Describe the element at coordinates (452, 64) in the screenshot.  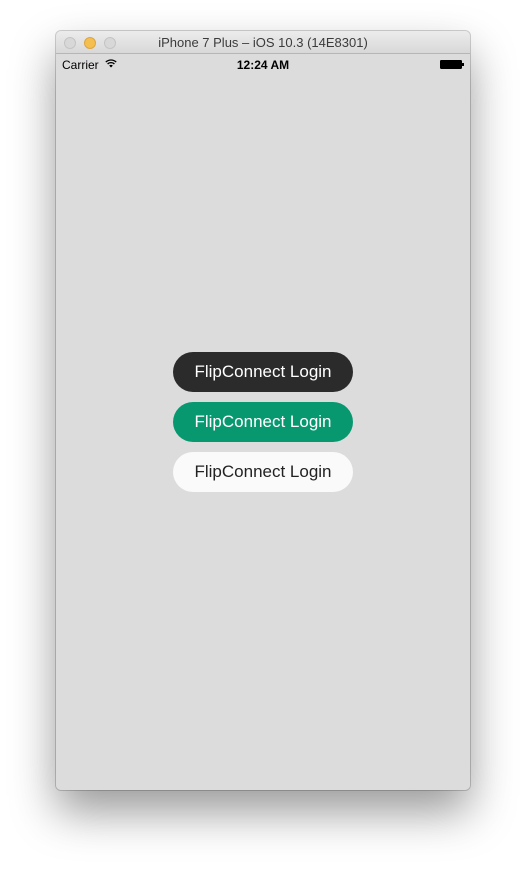
I see `battery-icon` at that location.